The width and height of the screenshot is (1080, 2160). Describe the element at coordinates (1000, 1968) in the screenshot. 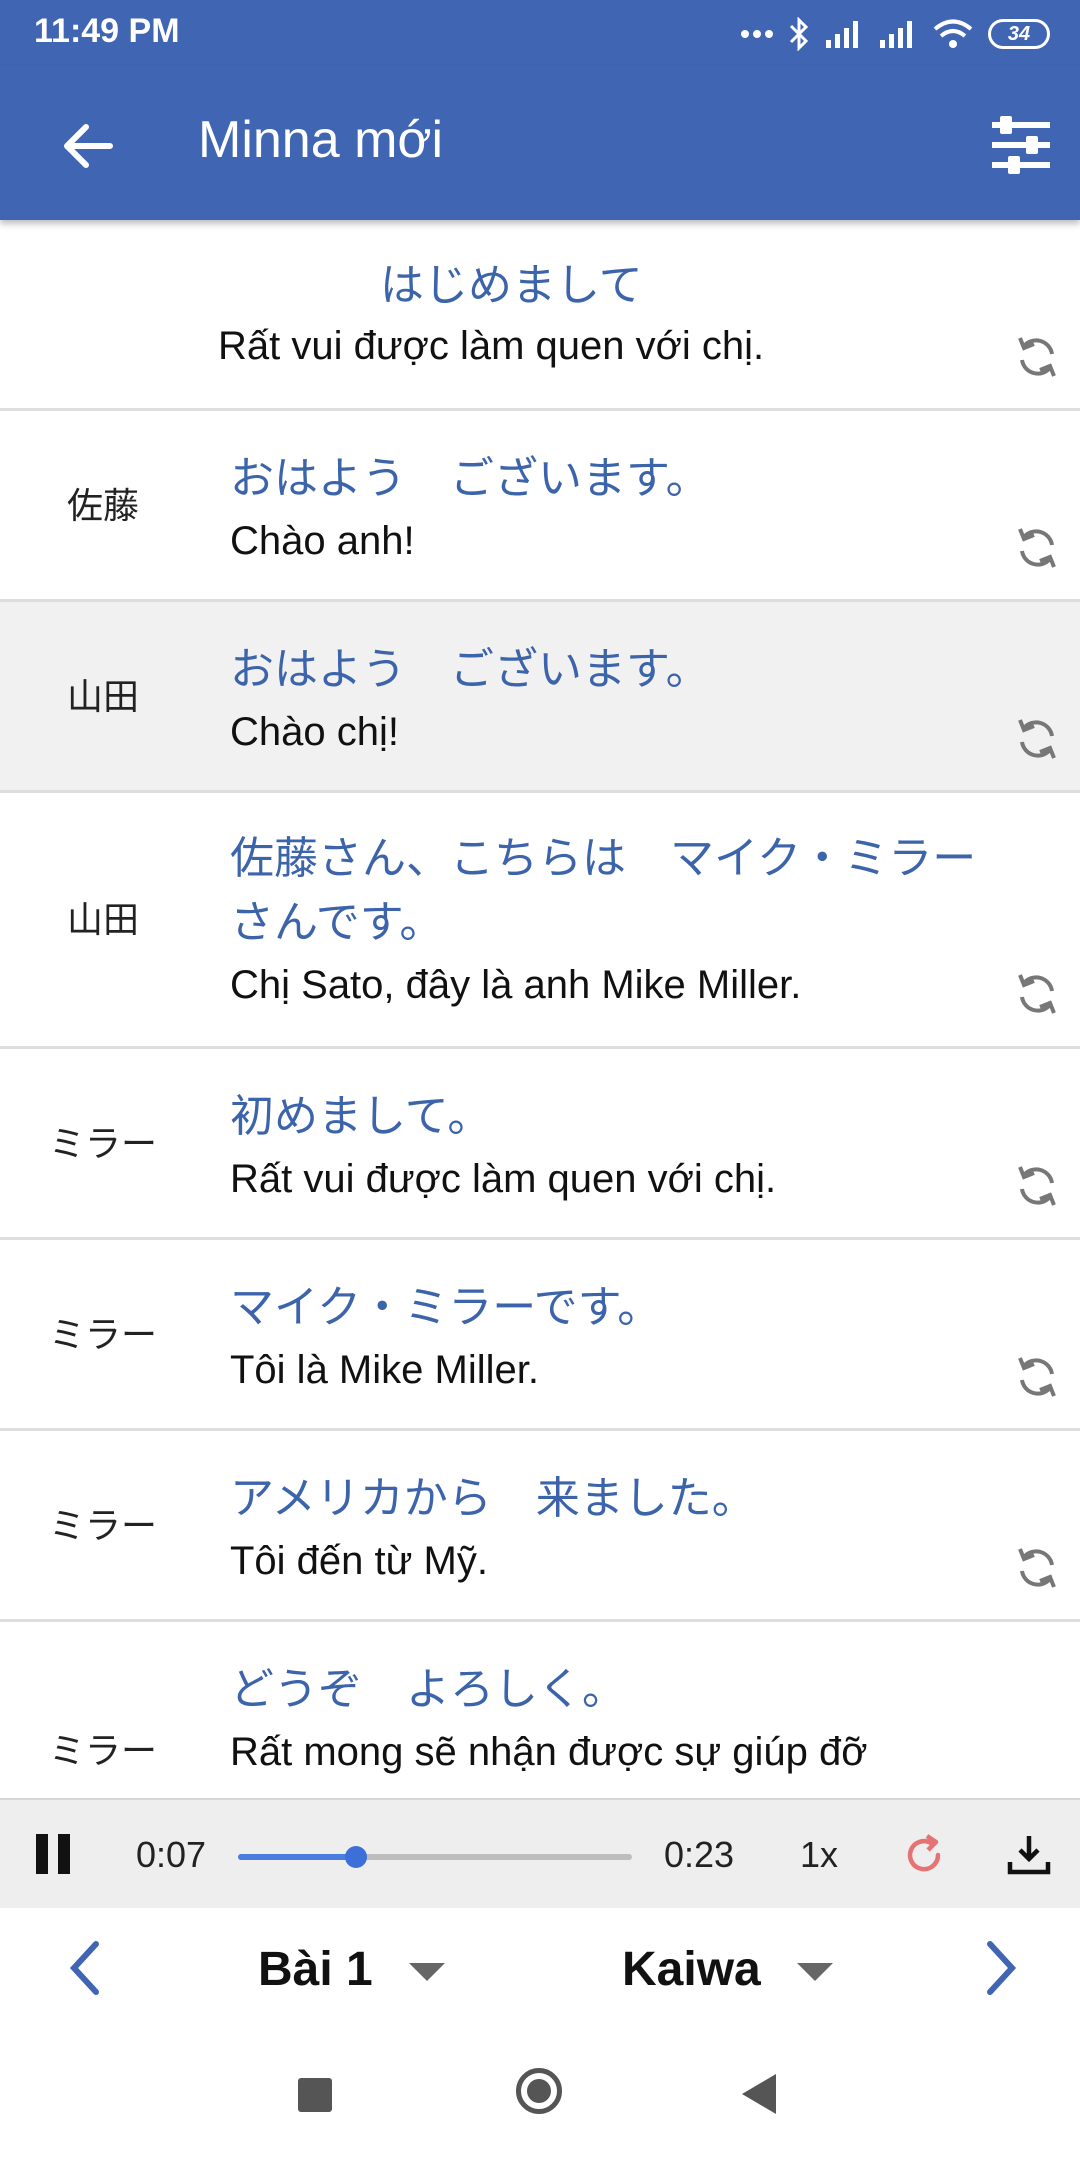

I see `chevron-right-icon` at that location.